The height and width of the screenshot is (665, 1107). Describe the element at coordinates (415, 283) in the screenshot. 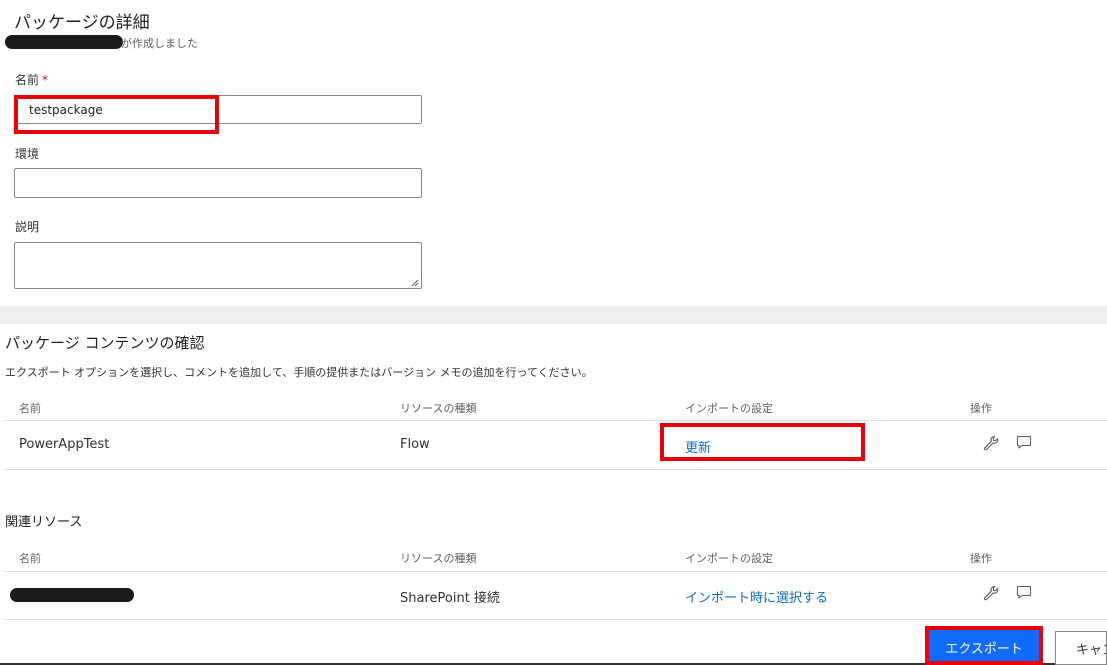

I see `resize-grip-icon` at that location.